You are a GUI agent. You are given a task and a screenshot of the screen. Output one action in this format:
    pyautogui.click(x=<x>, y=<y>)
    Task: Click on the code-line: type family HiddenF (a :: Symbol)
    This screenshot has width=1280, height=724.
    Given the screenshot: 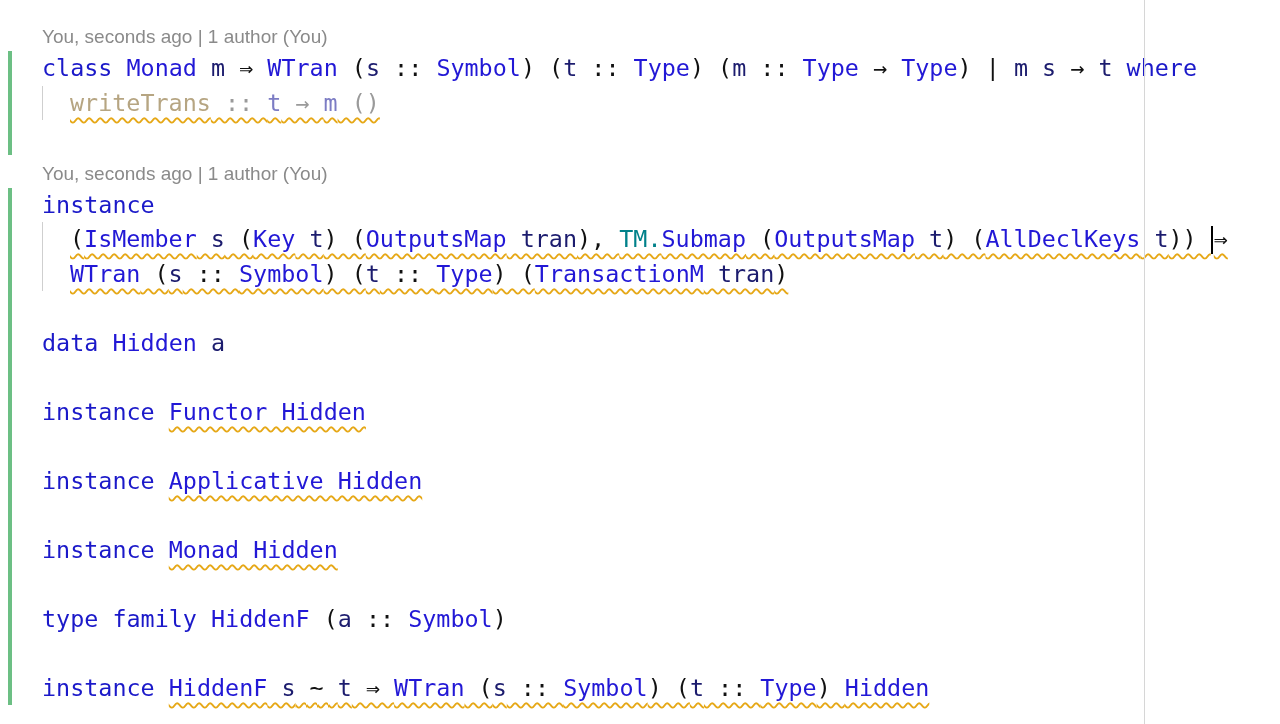 What is the action you would take?
    pyautogui.click(x=274, y=618)
    